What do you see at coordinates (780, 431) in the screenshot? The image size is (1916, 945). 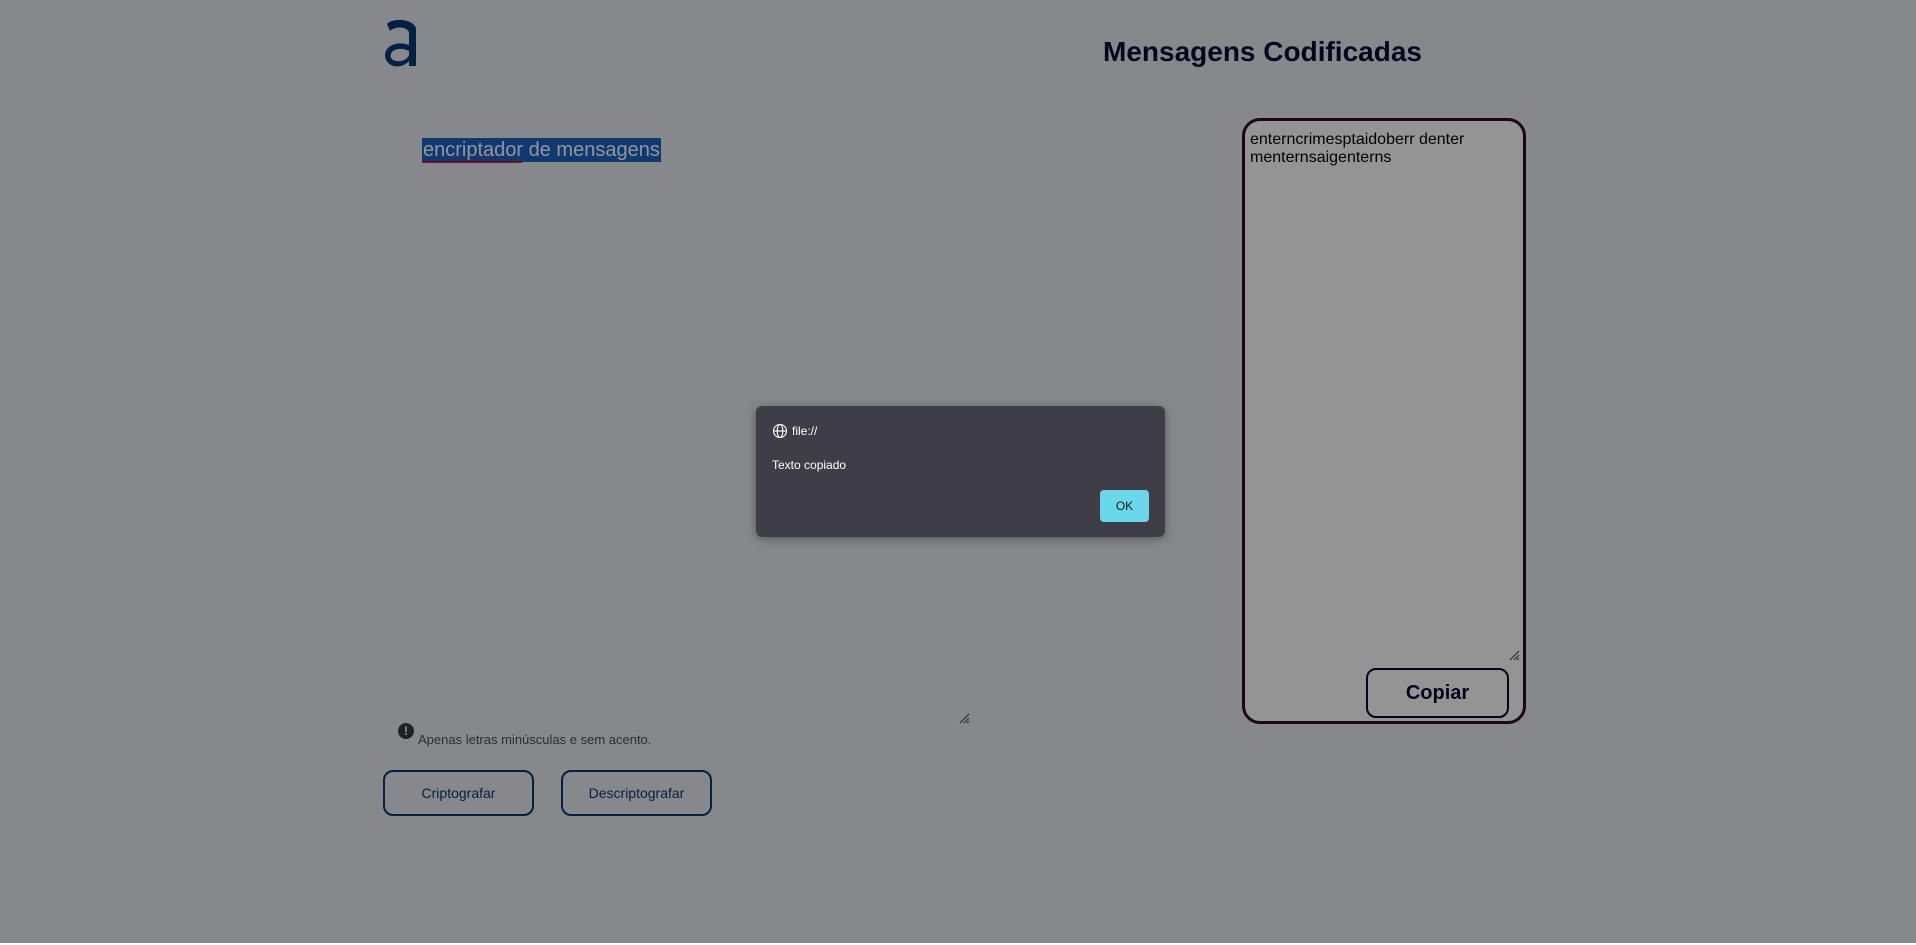 I see `globe-icon` at bounding box center [780, 431].